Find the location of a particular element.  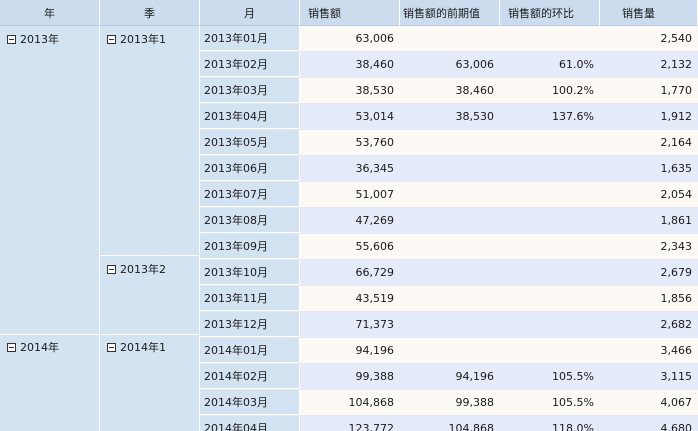

sales-prev-cell: 99,388 is located at coordinates (475, 402).